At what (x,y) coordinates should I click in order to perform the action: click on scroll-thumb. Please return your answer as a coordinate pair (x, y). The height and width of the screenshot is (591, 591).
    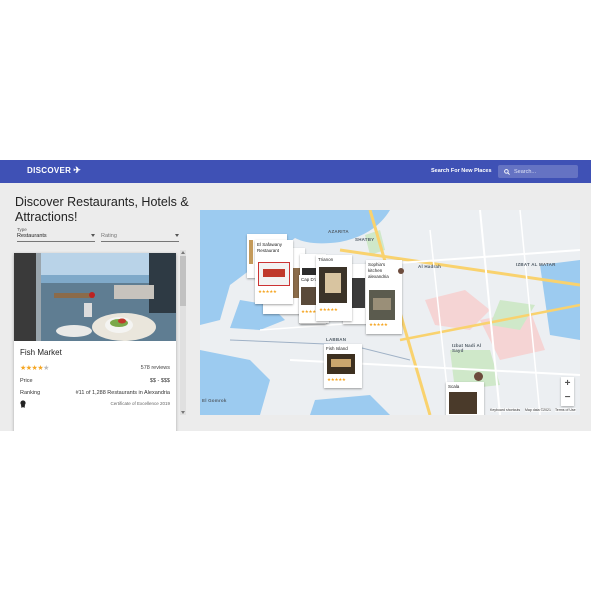
    Looking at the image, I should click on (183, 281).